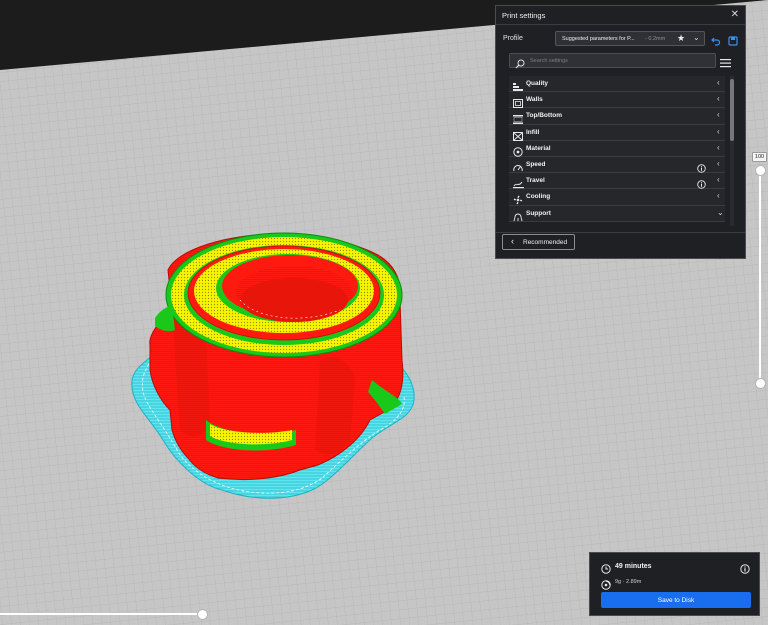 The width and height of the screenshot is (768, 625). I want to click on layer-number-input: 100, so click(759, 157).